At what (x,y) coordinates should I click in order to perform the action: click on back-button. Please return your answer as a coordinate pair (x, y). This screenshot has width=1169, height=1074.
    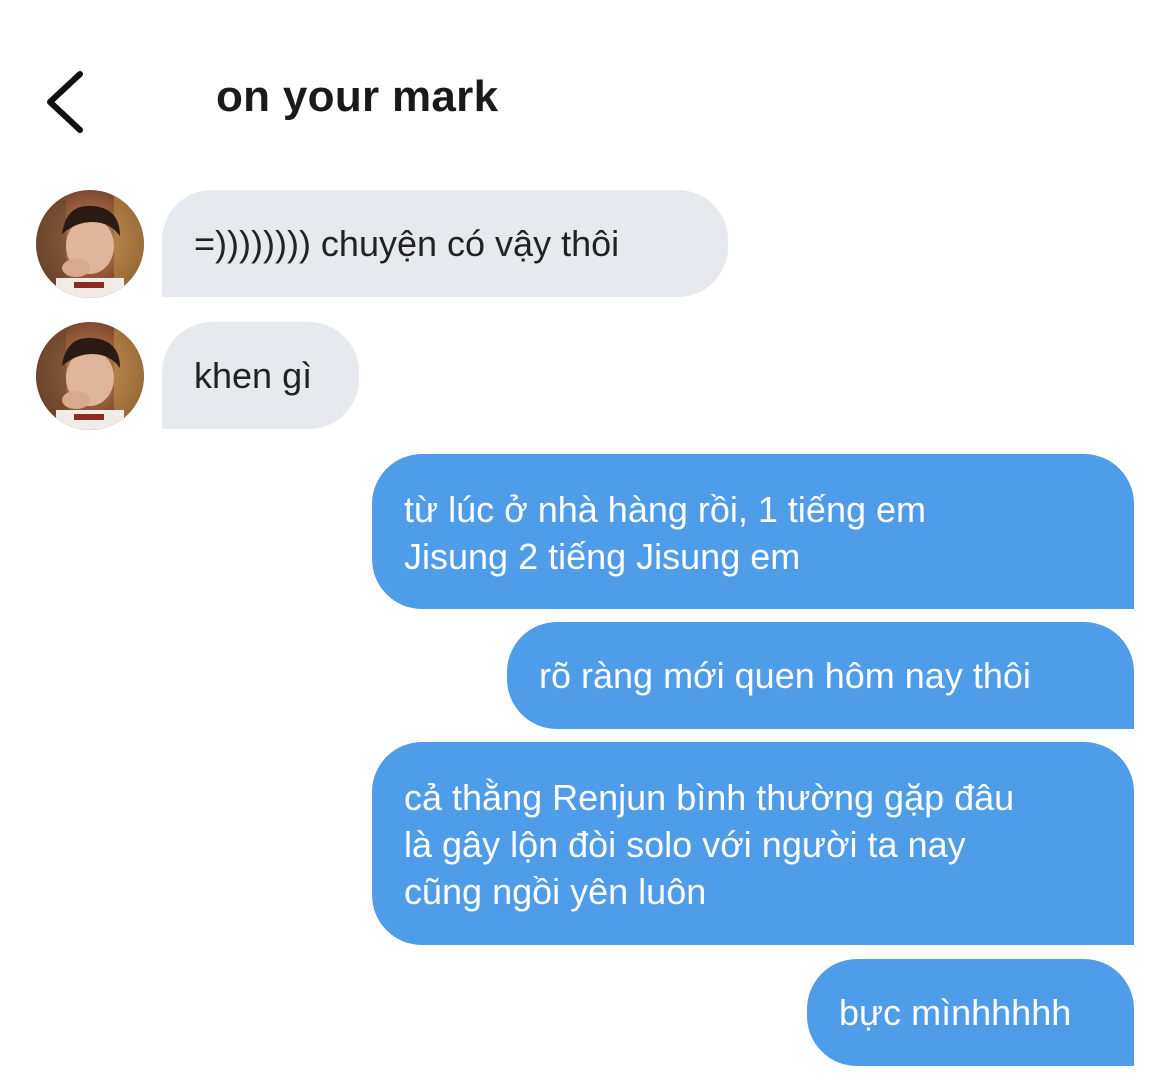
    Looking at the image, I should click on (70, 102).